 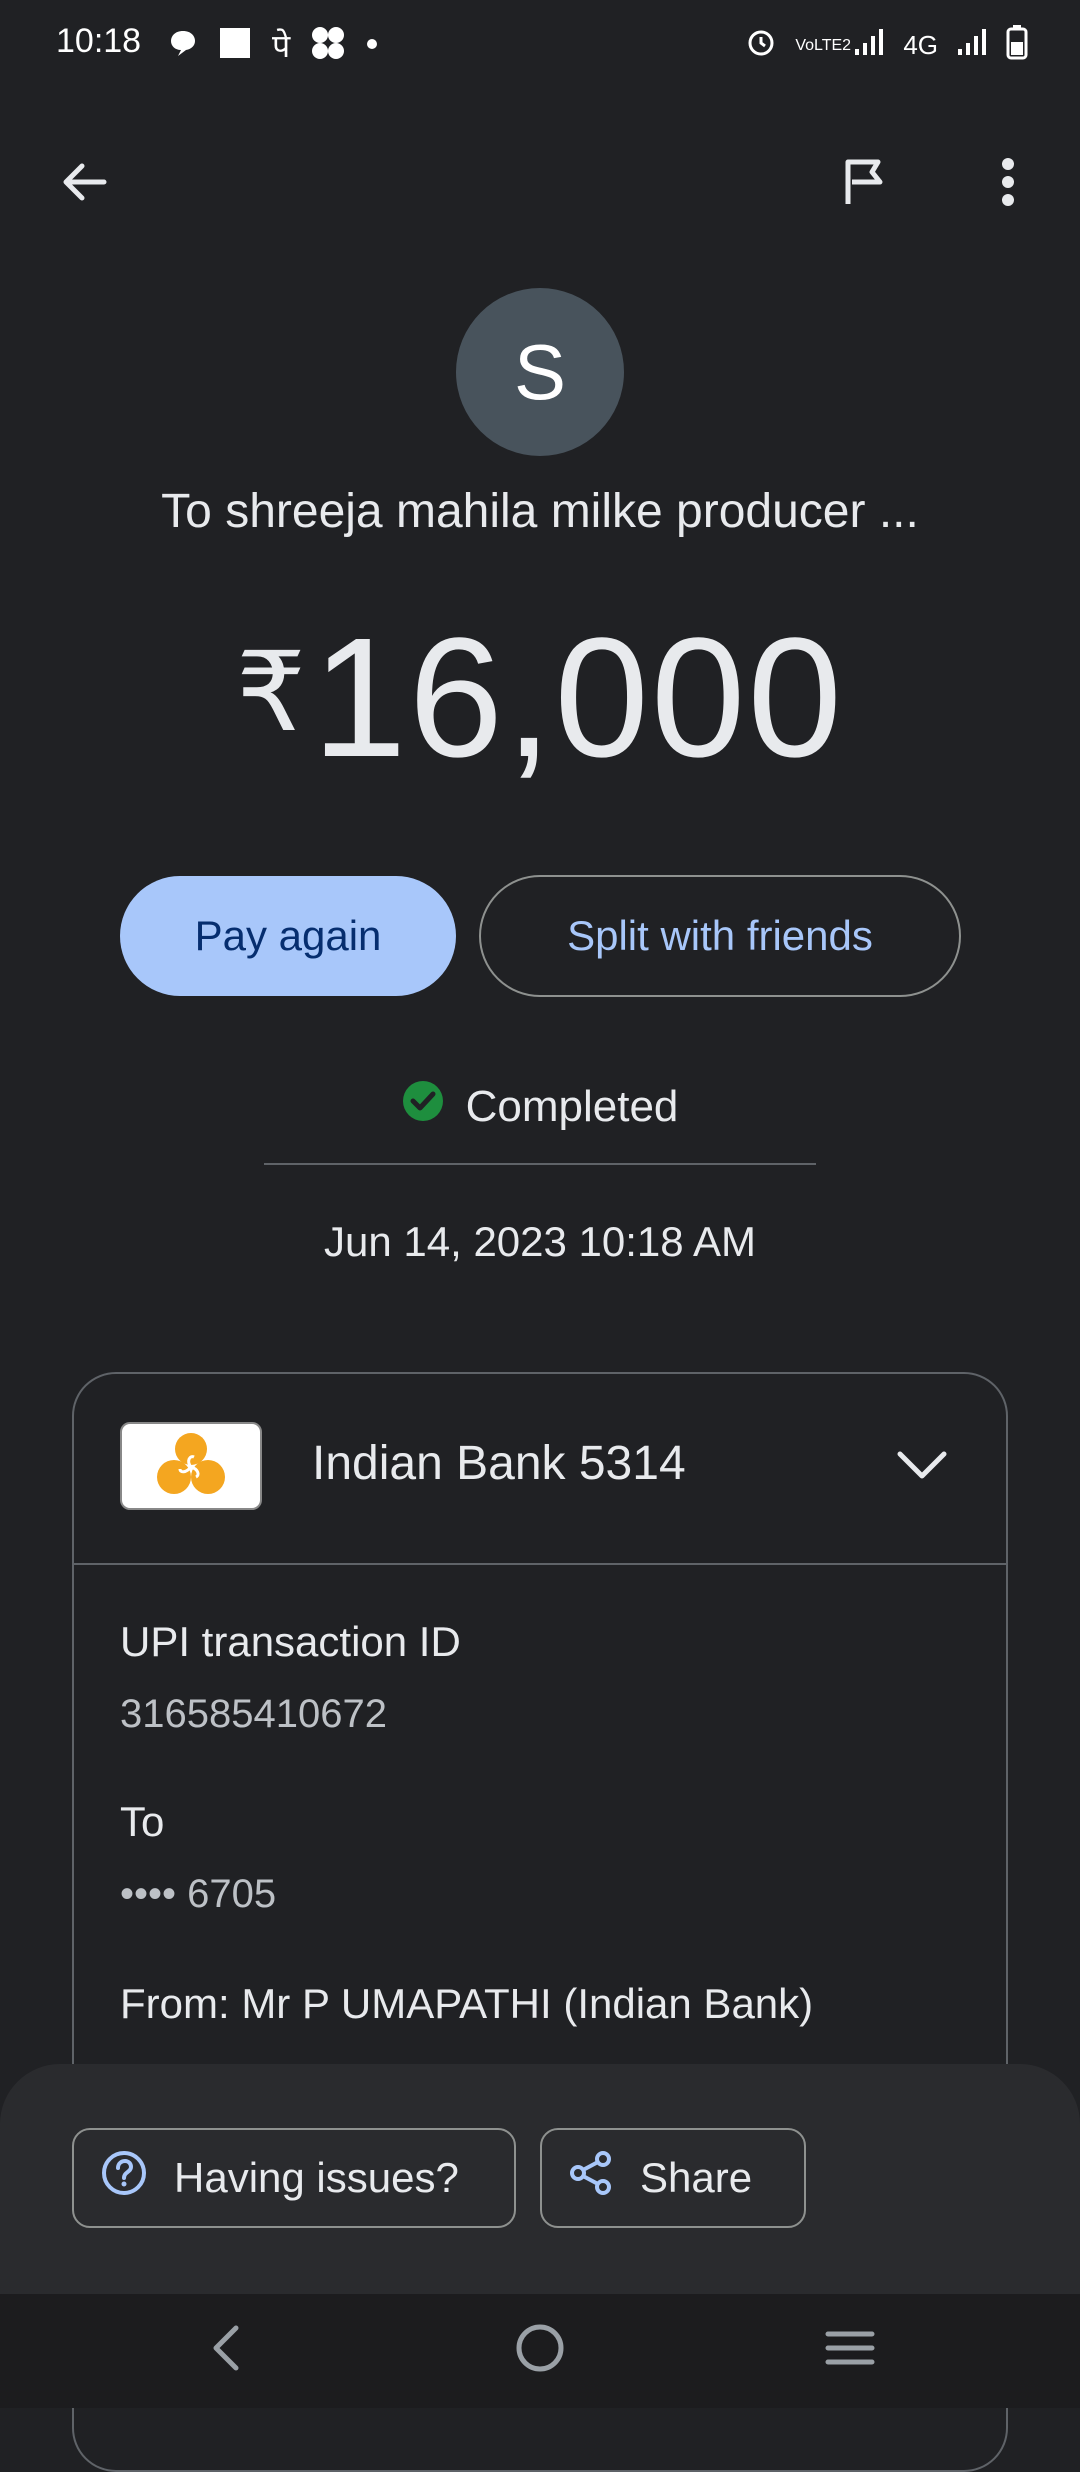 What do you see at coordinates (271, 692) in the screenshot?
I see `currency-symbol: ₹` at bounding box center [271, 692].